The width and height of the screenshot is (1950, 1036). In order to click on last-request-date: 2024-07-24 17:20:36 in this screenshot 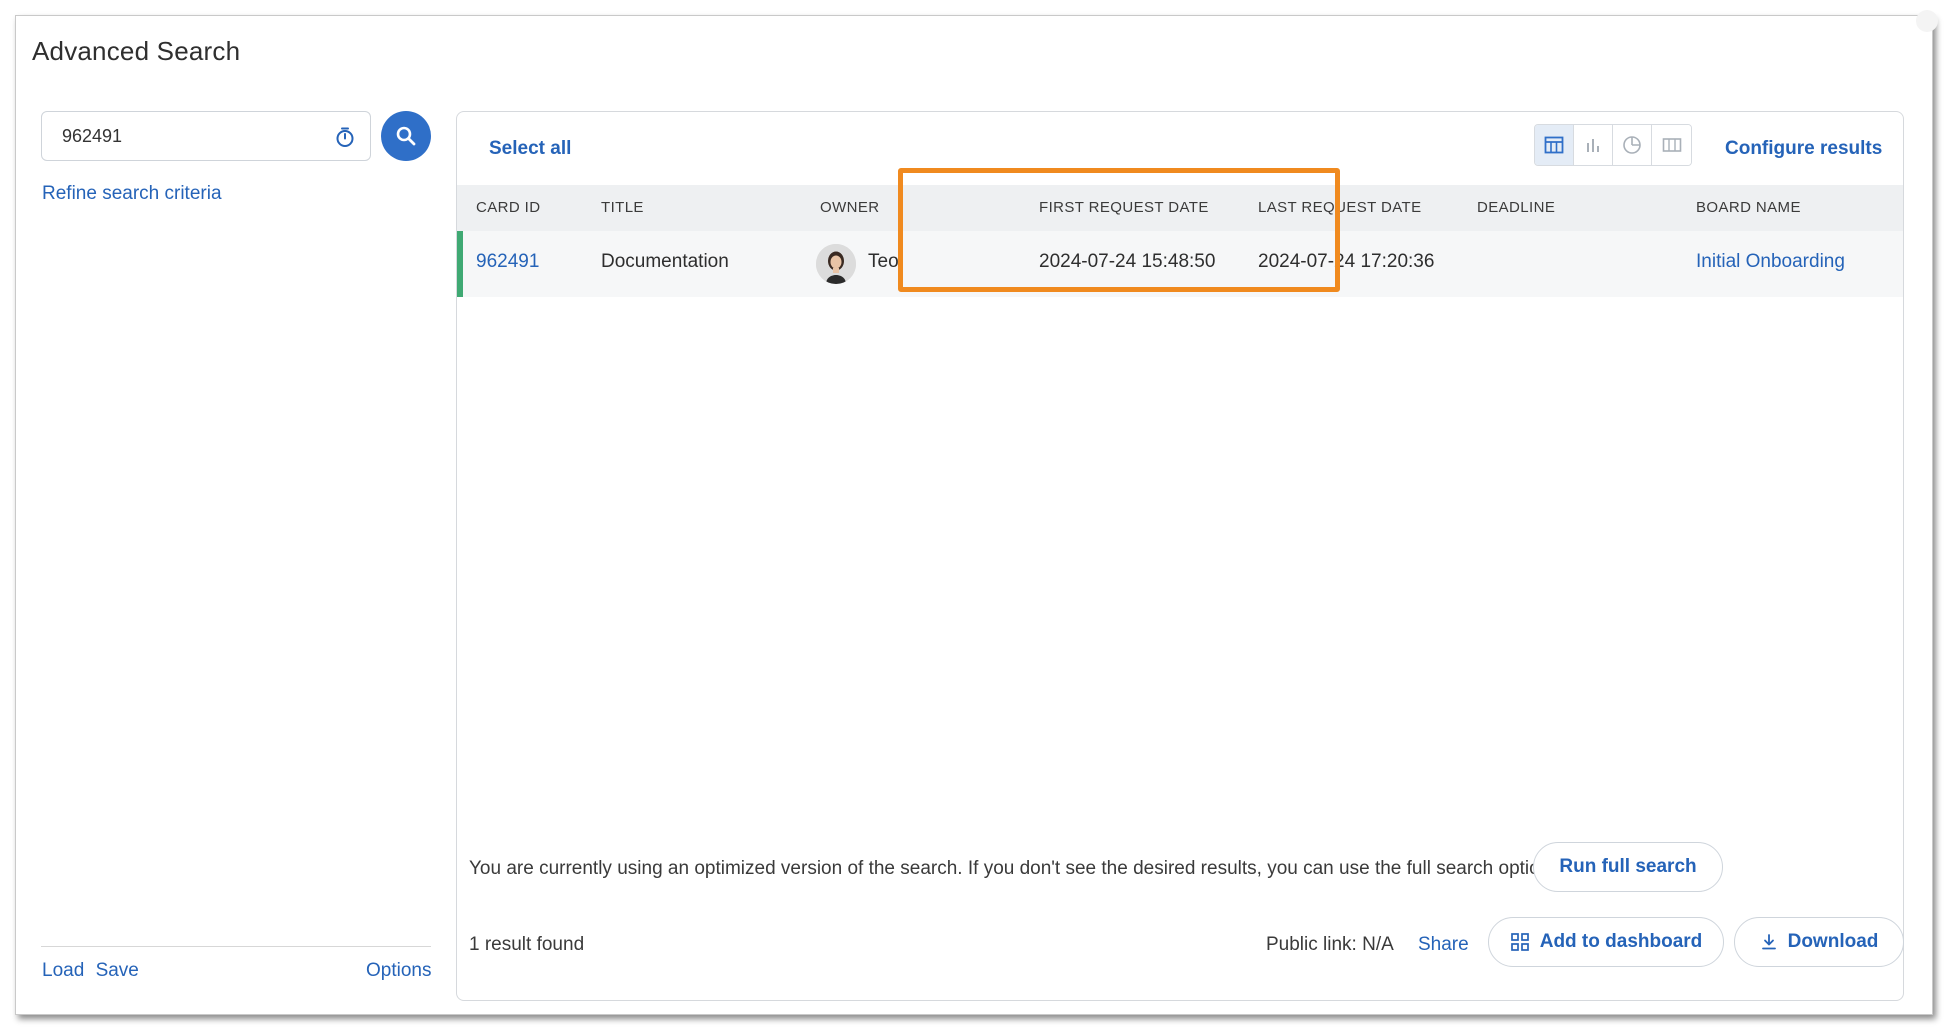, I will do `click(1346, 261)`.